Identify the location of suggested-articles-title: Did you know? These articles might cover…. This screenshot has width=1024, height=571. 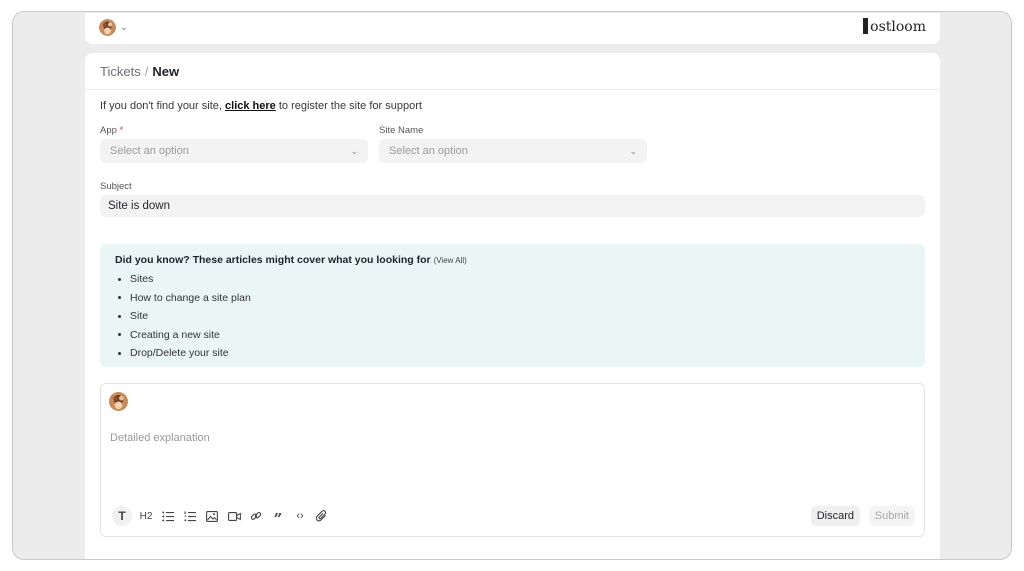
(512, 260).